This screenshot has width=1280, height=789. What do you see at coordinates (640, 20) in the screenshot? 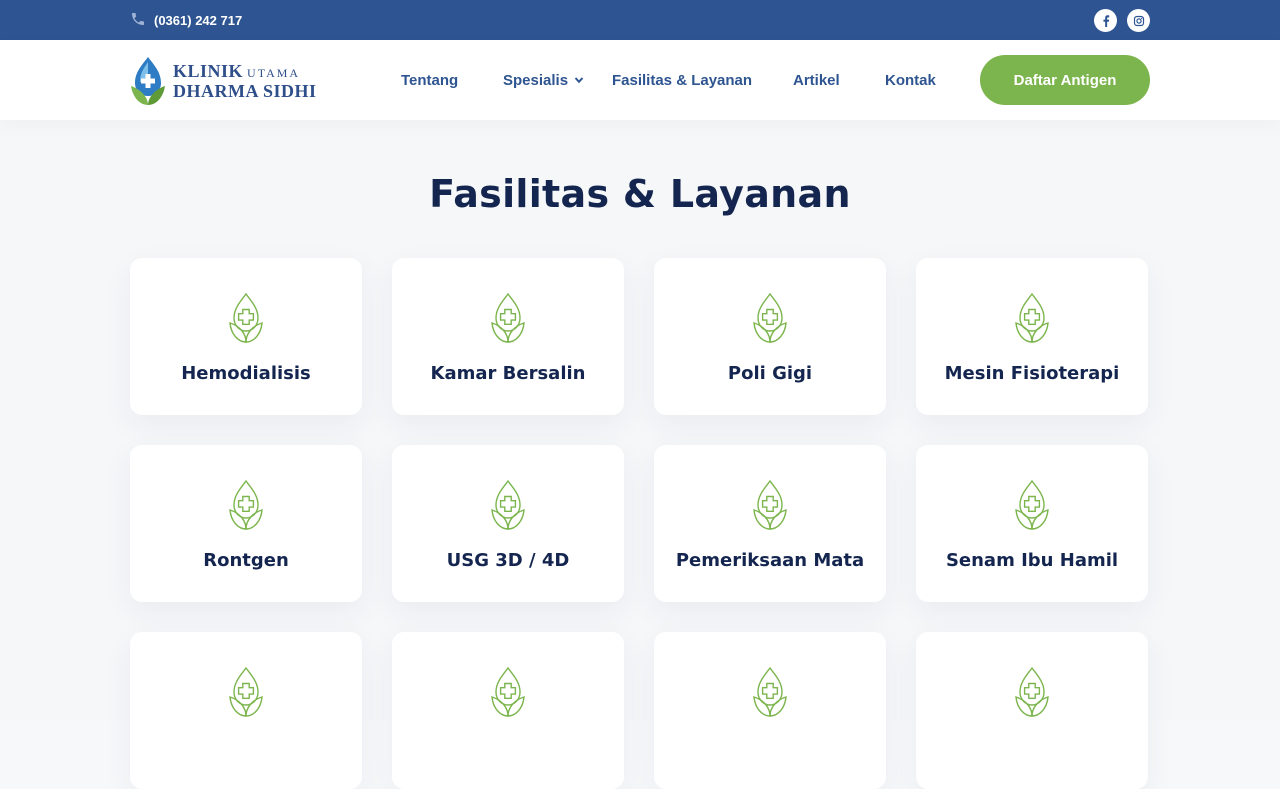
I see `top-bar: (0361) 242 717` at bounding box center [640, 20].